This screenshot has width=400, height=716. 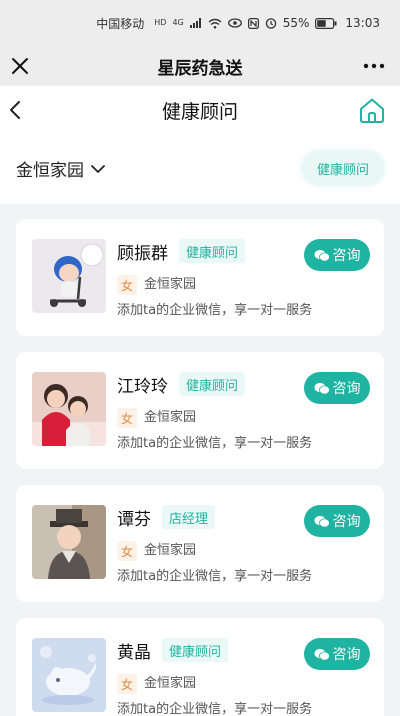 I want to click on role-badge: 店经理, so click(x=189, y=517).